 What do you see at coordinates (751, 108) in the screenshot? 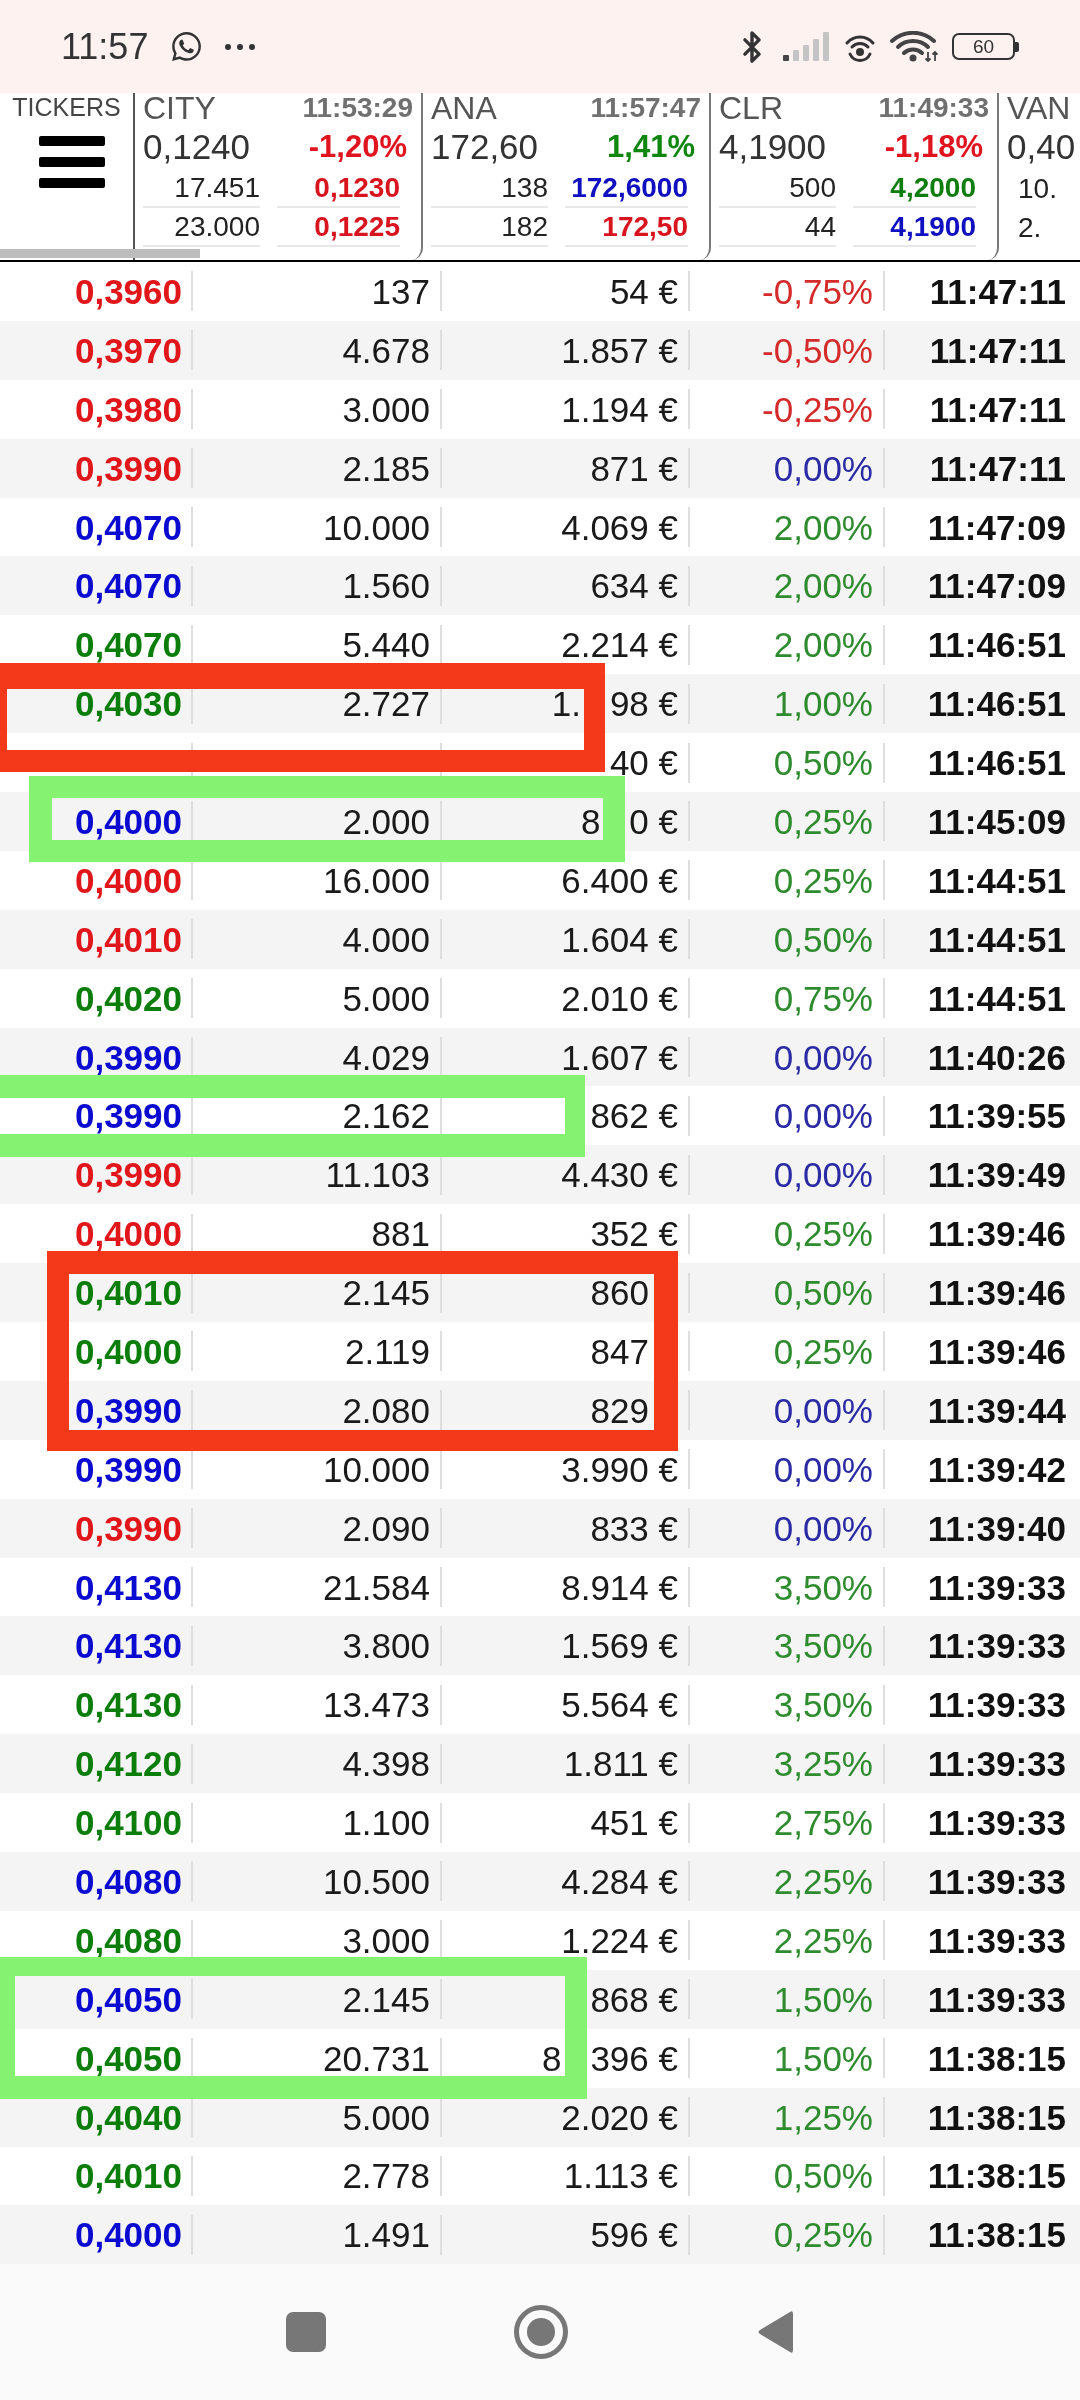
I see `ticker-symbol: CLR` at bounding box center [751, 108].